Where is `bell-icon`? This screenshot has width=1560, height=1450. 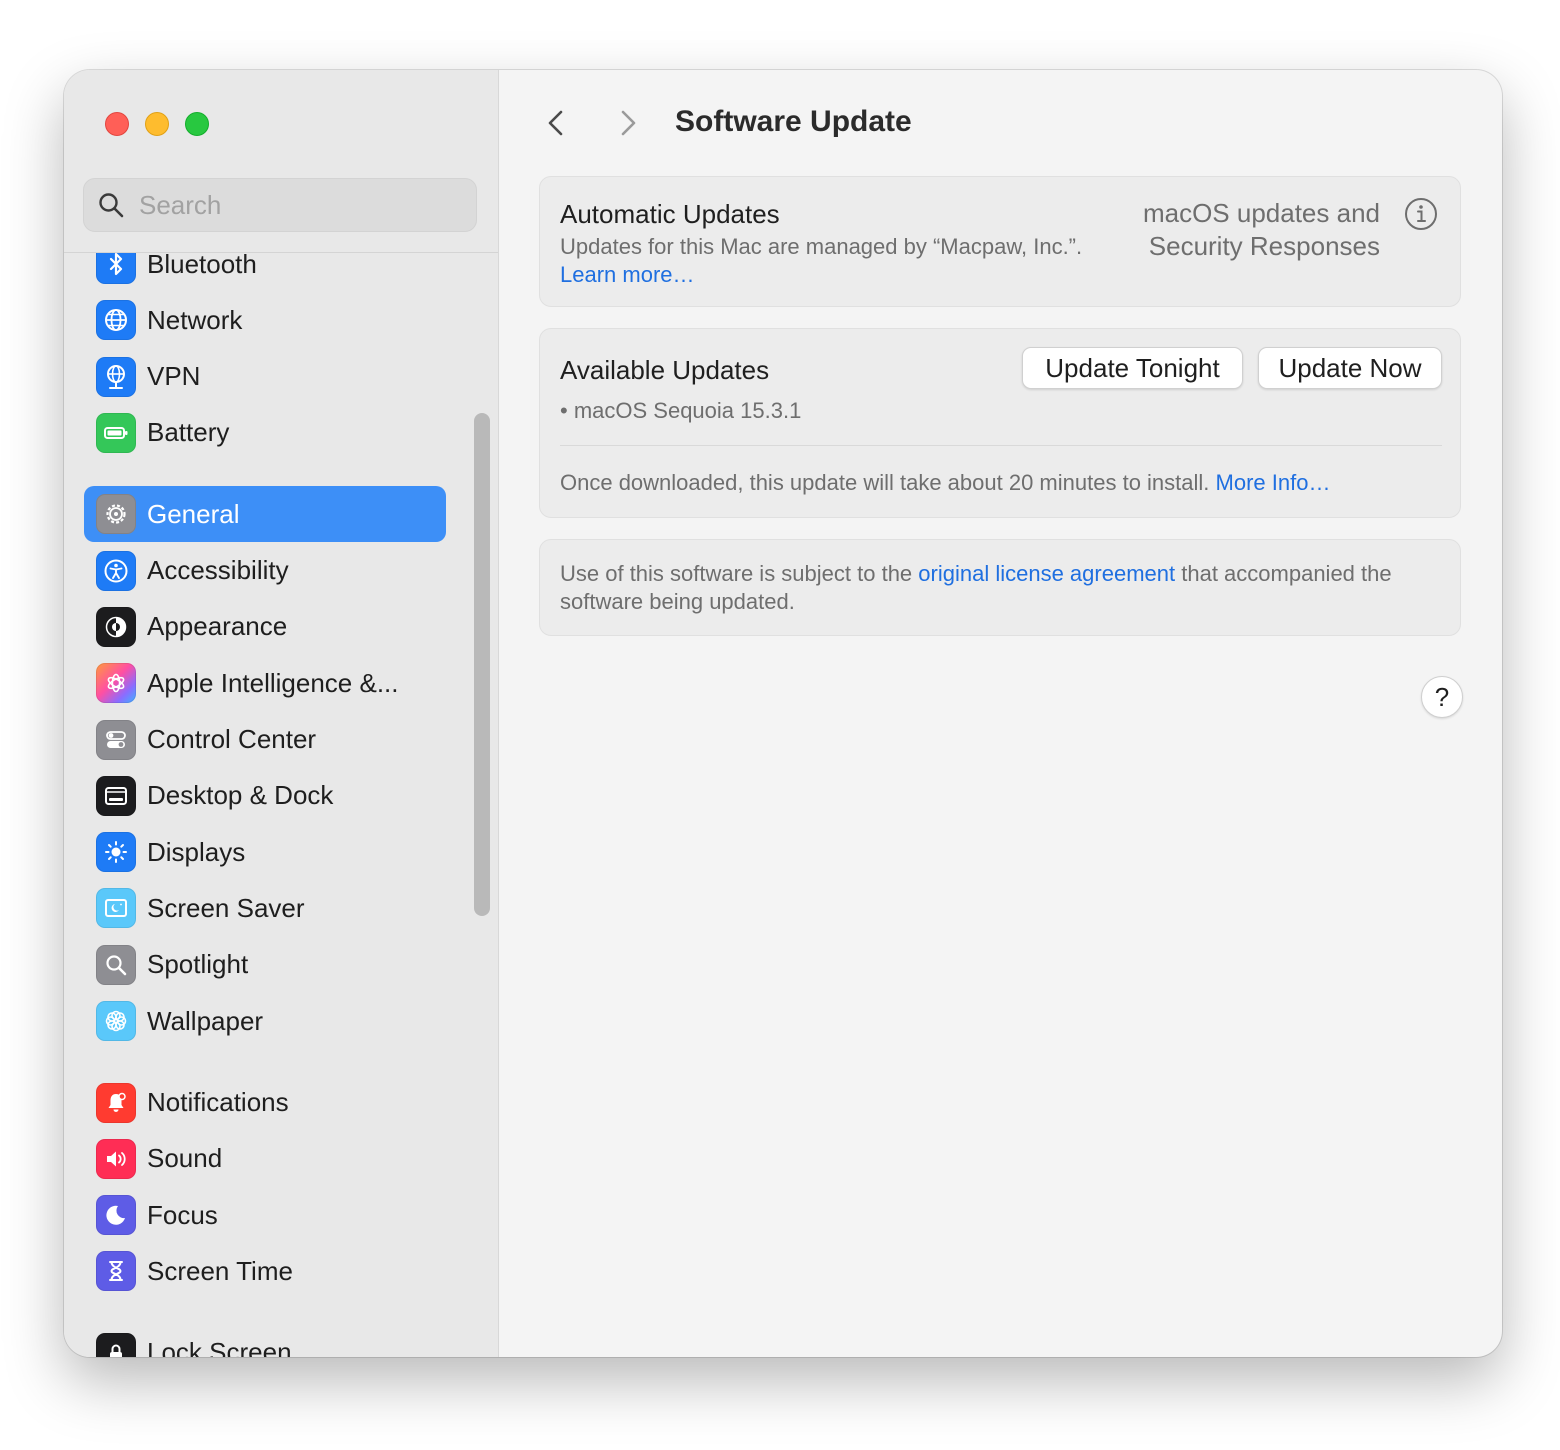
bell-icon is located at coordinates (116, 1103).